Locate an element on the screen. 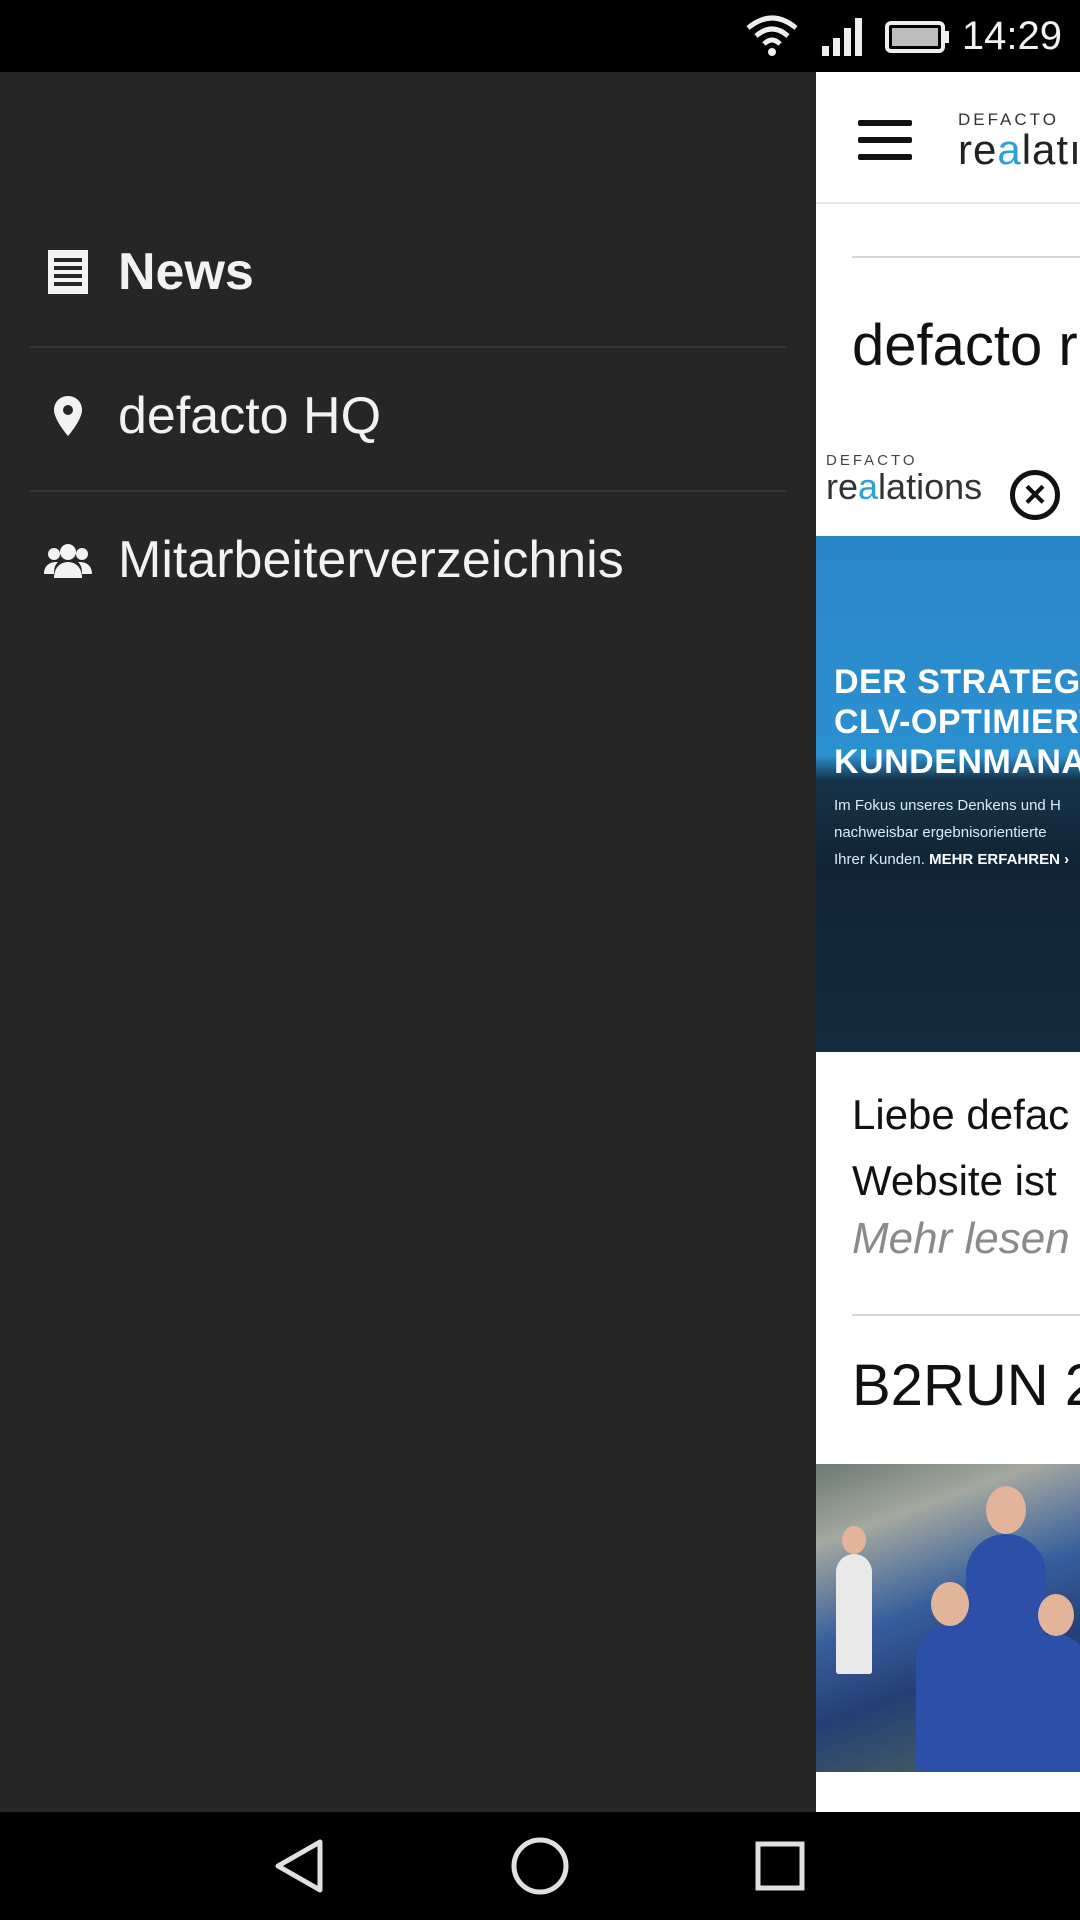 The image size is (1080, 1920). cell-signal-icon is located at coordinates (842, 37).